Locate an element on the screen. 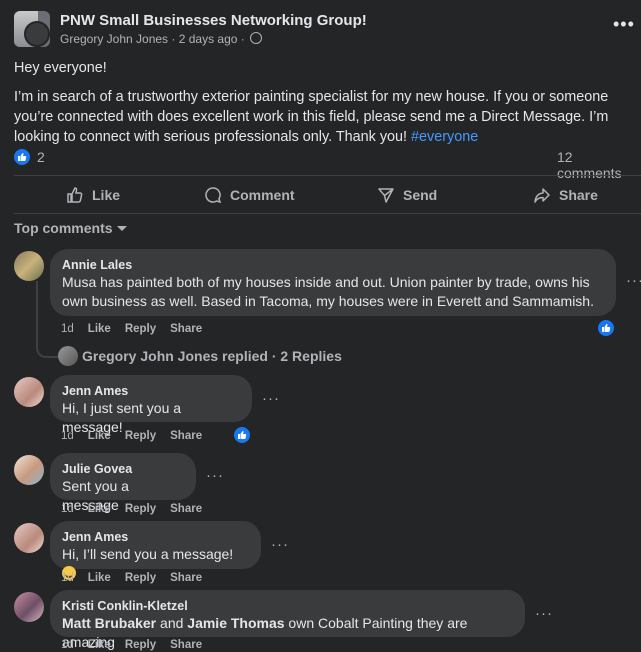 Image resolution: width=641 pixels, height=652 pixels. mention-link: Jamie Thomas is located at coordinates (235, 623).